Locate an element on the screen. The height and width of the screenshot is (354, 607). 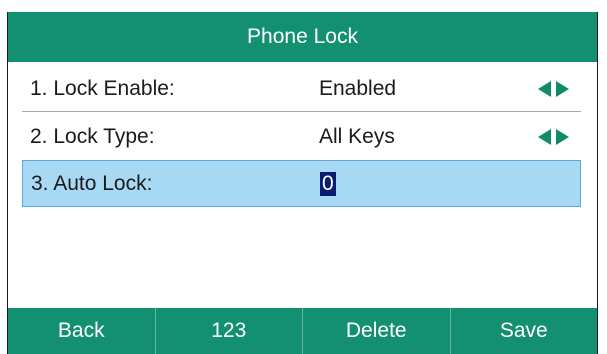
lock-enable-row: 1. Lock Enable: Enabled is located at coordinates (301, 89).